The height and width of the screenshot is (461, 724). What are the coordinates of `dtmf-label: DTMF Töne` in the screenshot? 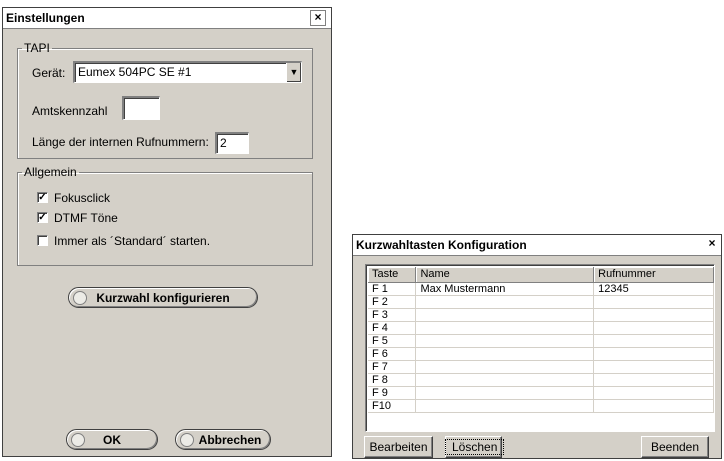 It's located at (86, 218).